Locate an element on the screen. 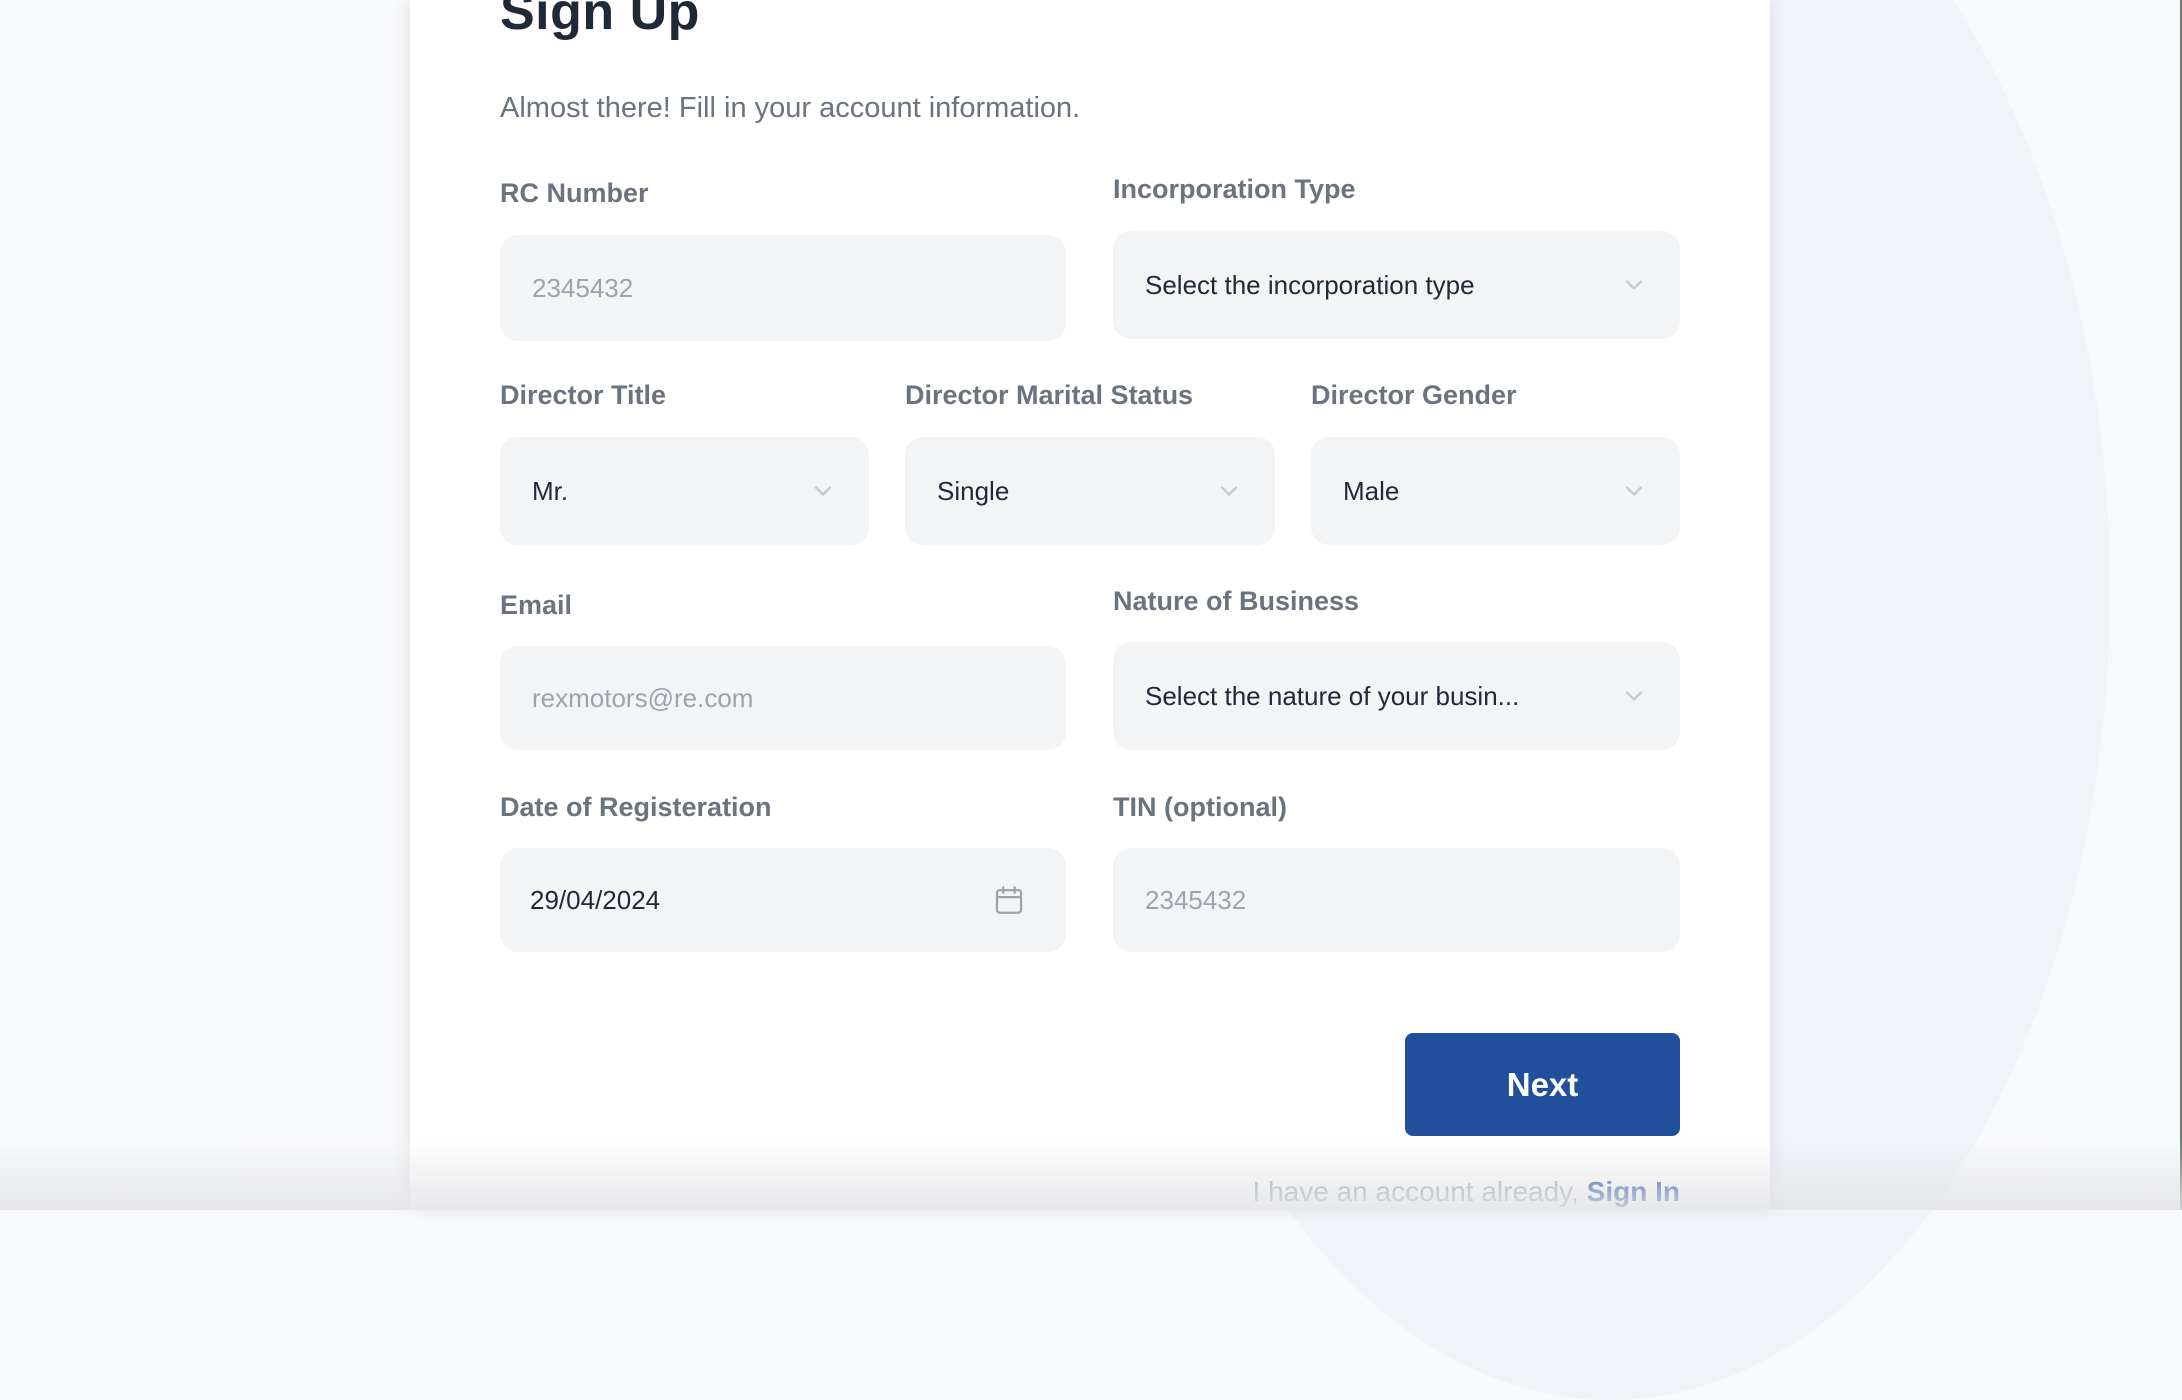 Image resolution: width=2182 pixels, height=1400 pixels. director-title-label: Director Title is located at coordinates (583, 395).